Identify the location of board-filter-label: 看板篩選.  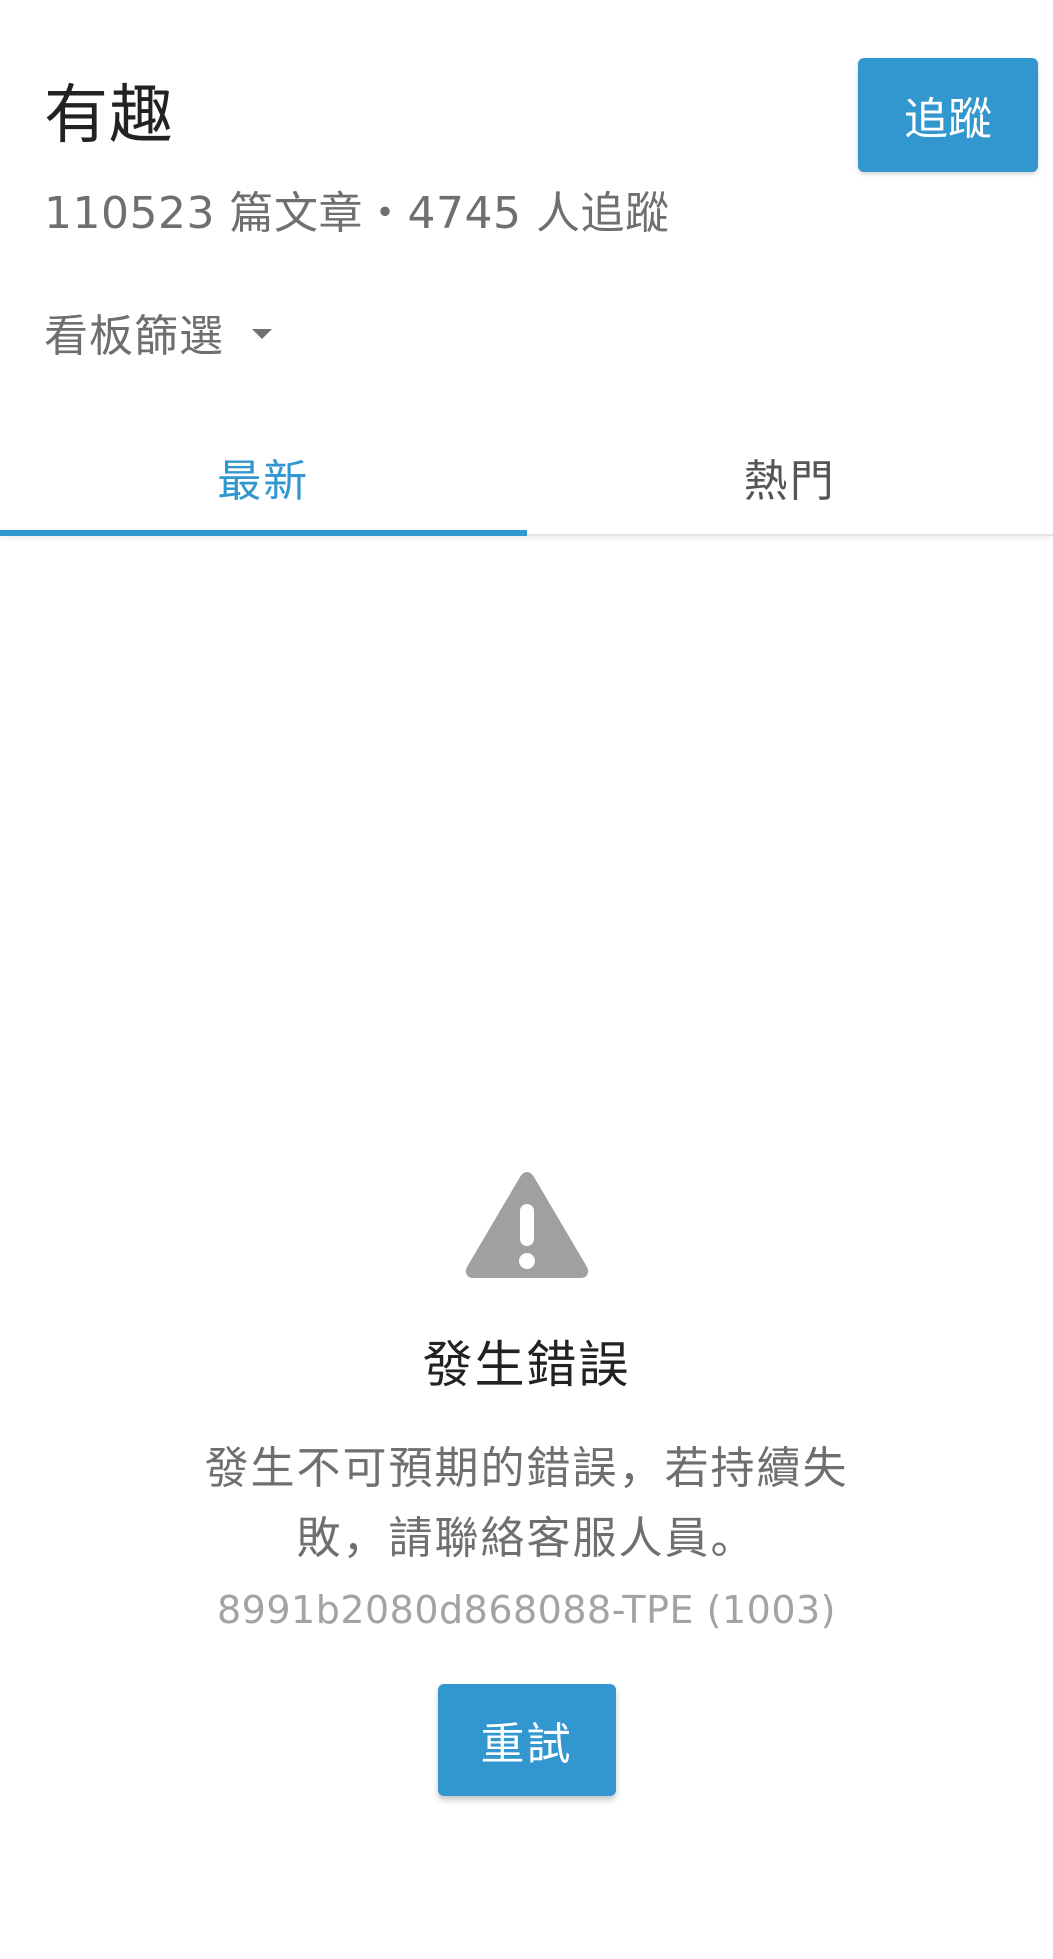
(134, 336).